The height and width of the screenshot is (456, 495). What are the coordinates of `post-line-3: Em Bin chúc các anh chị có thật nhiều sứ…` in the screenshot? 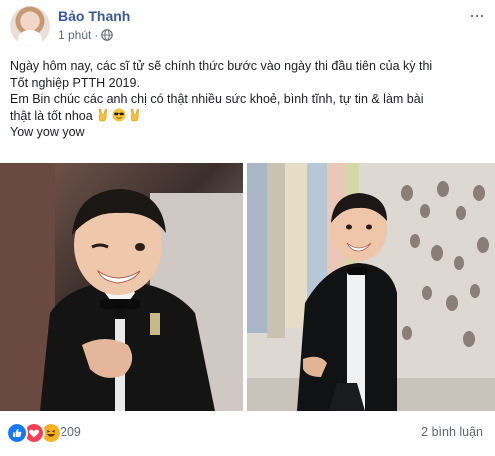 It's located at (217, 99).